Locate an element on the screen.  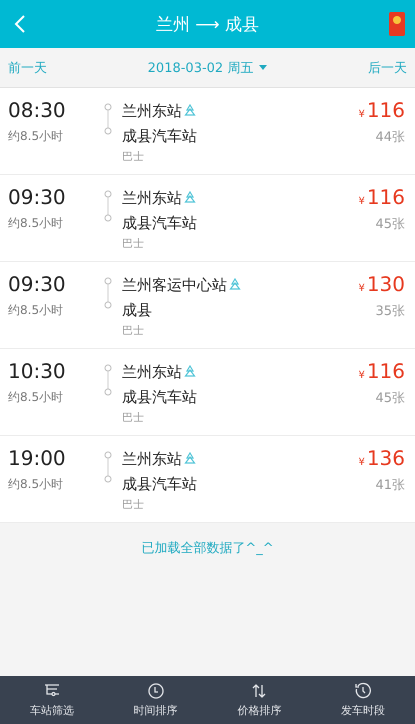
tab-bar-button: 车站筛选 is located at coordinates (52, 700).